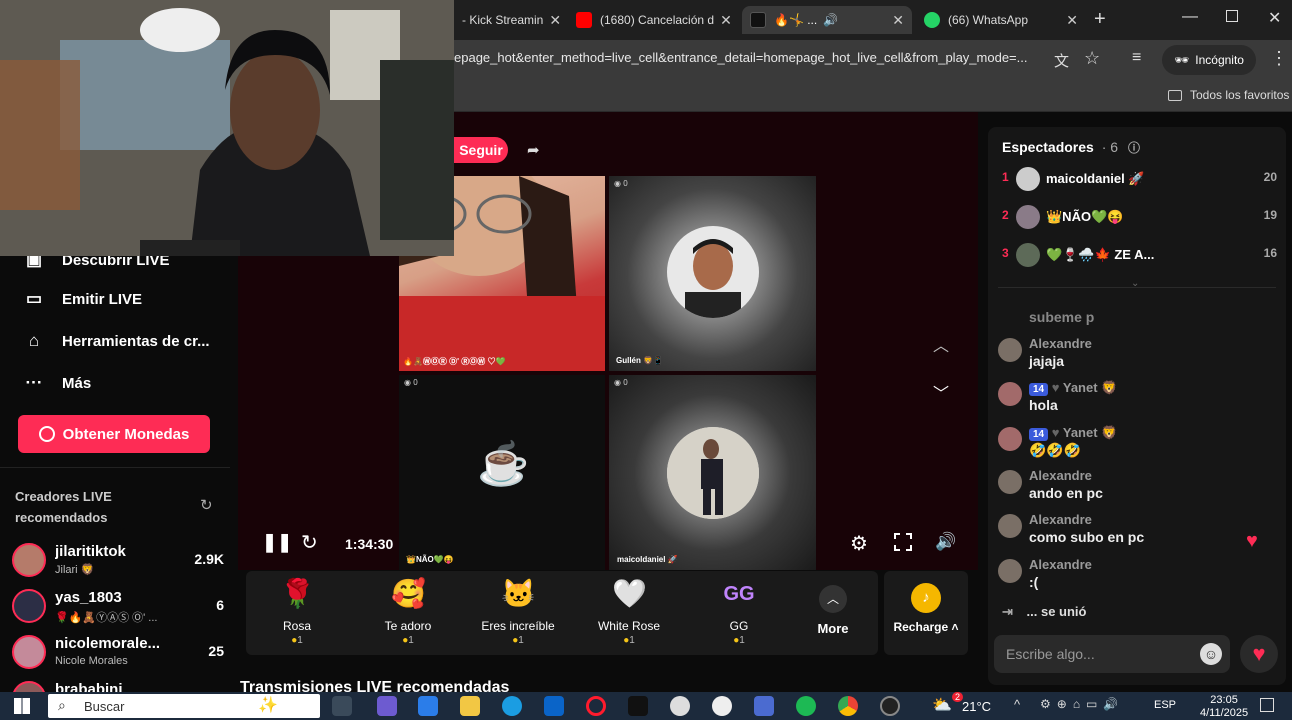  I want to click on all-bookmarks: Todos los favoritos, so click(1228, 95).